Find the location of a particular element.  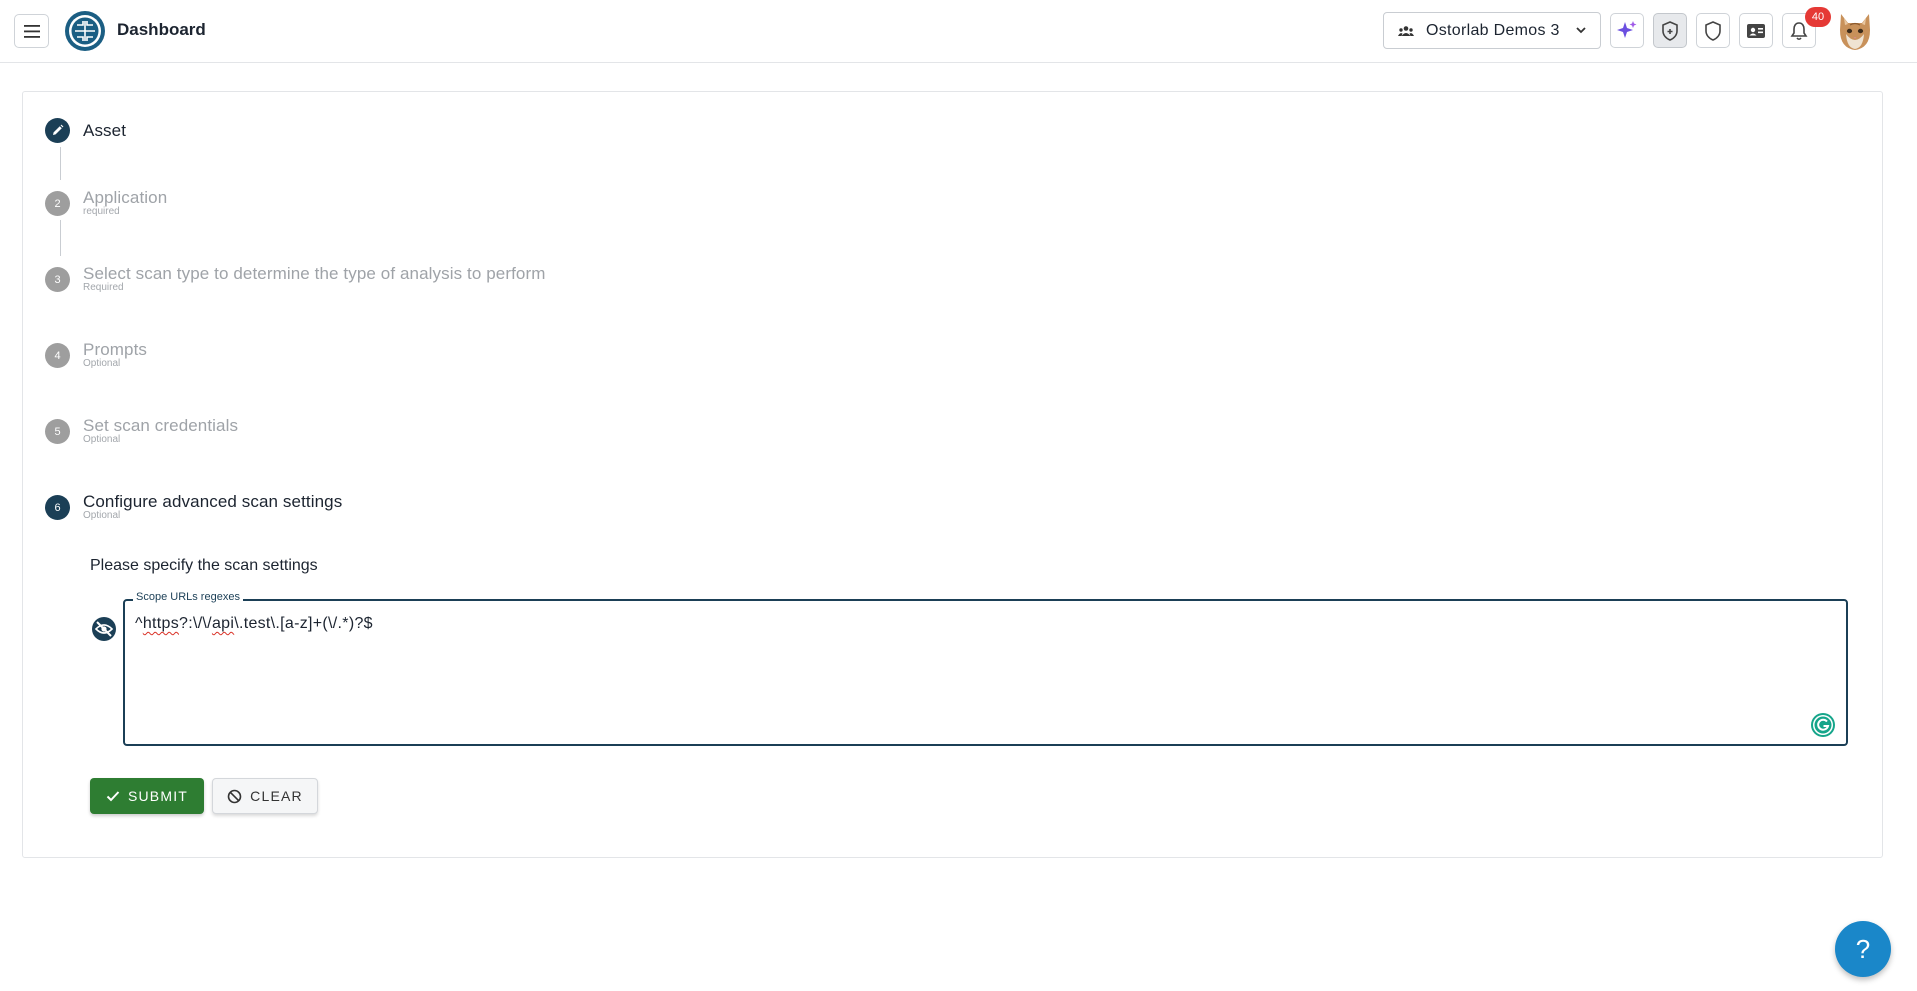

contact-card-icon is located at coordinates (1756, 30).